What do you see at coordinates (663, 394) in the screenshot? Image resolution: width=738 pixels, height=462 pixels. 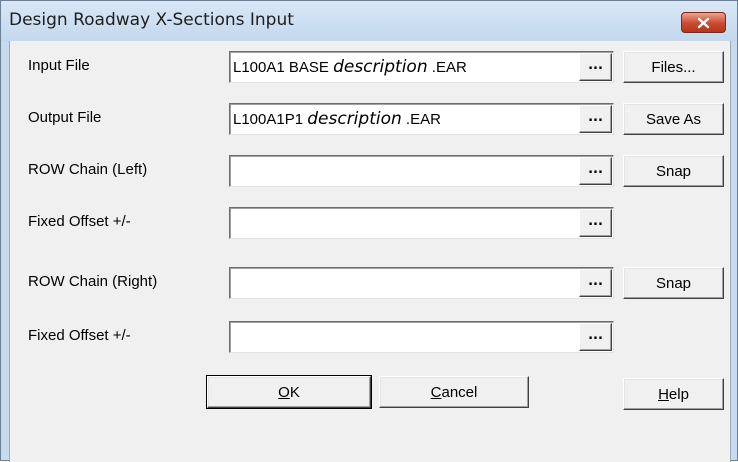 I see `help-mnemonic: H` at bounding box center [663, 394].